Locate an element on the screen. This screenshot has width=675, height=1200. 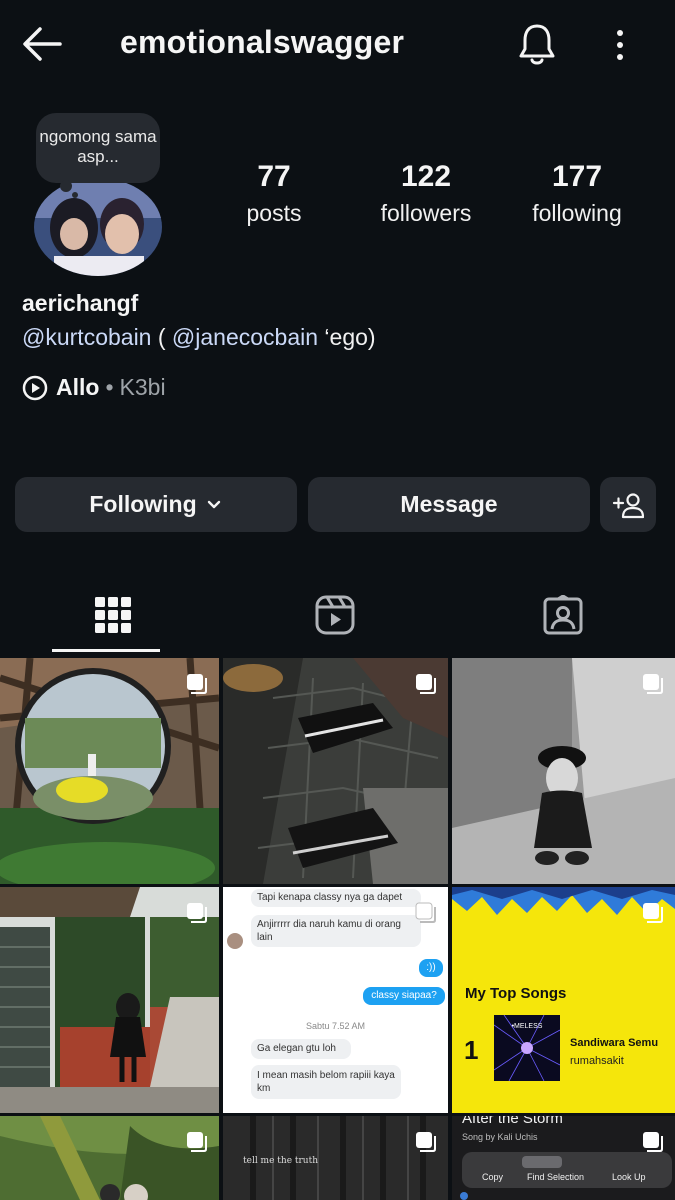
add-person-icon is located at coordinates (628, 505).